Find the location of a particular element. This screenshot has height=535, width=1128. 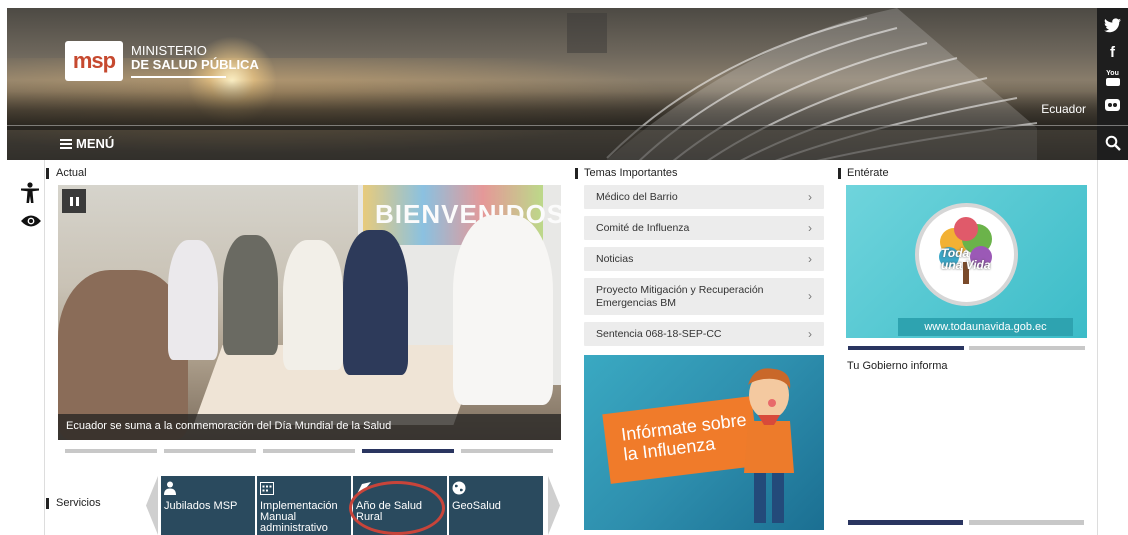

logo-underline is located at coordinates (178, 77).